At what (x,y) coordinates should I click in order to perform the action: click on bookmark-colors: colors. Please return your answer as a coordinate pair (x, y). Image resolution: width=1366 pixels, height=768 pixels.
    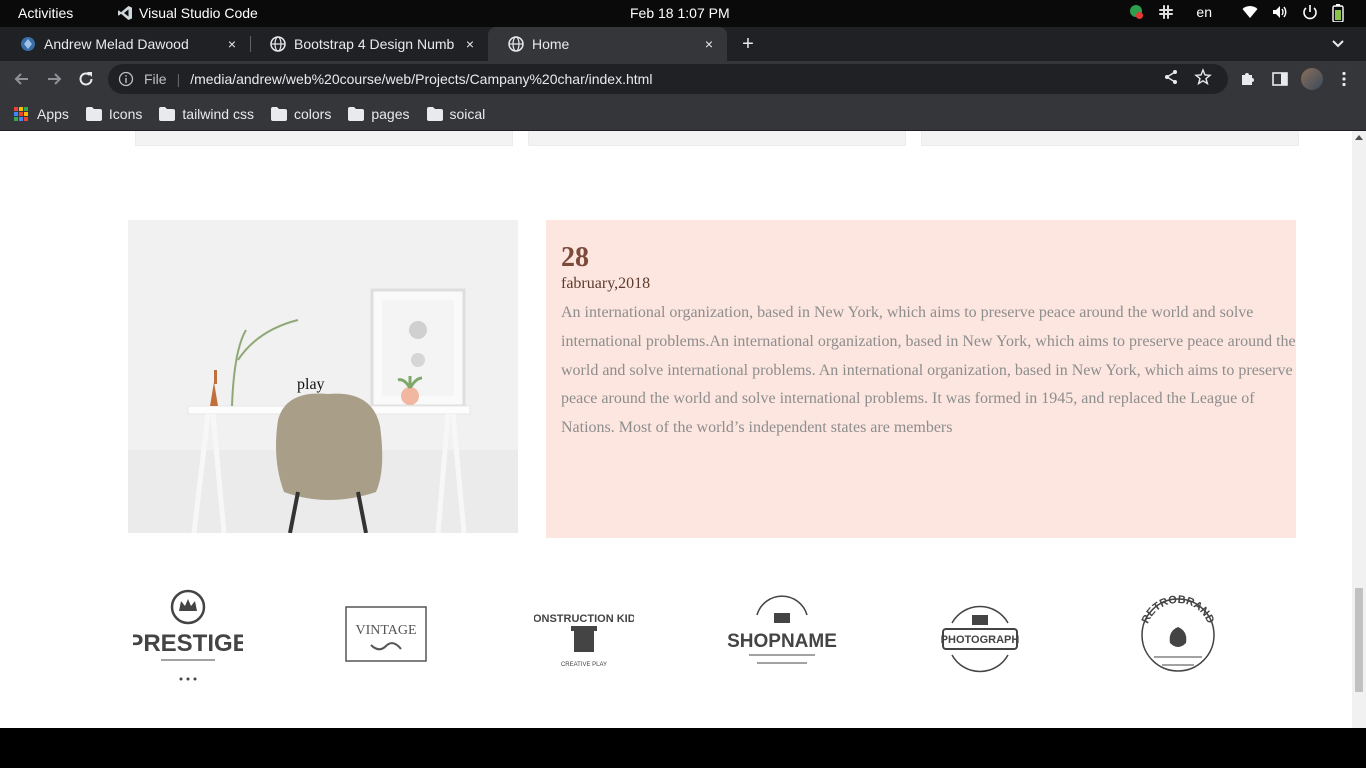
    Looking at the image, I should click on (301, 113).